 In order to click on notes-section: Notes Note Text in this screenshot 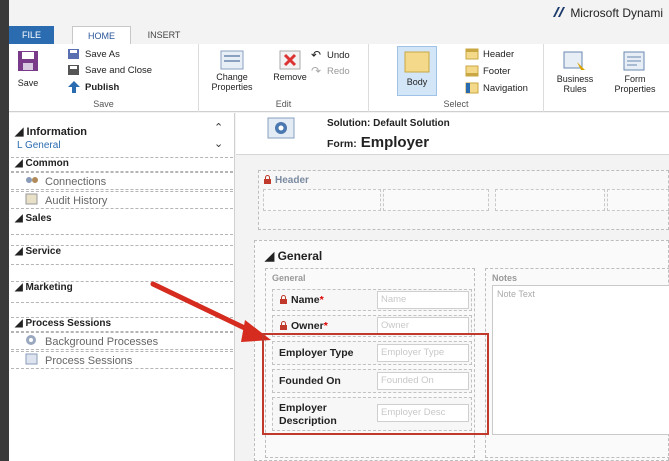, I will do `click(577, 363)`.